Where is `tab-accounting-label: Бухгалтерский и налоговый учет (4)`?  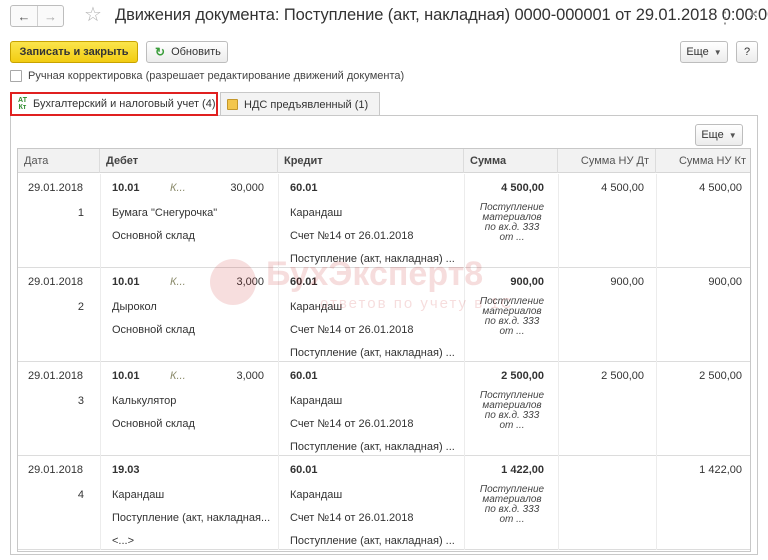
tab-accounting-label: Бухгалтерский и налоговый учет (4) is located at coordinates (124, 104).